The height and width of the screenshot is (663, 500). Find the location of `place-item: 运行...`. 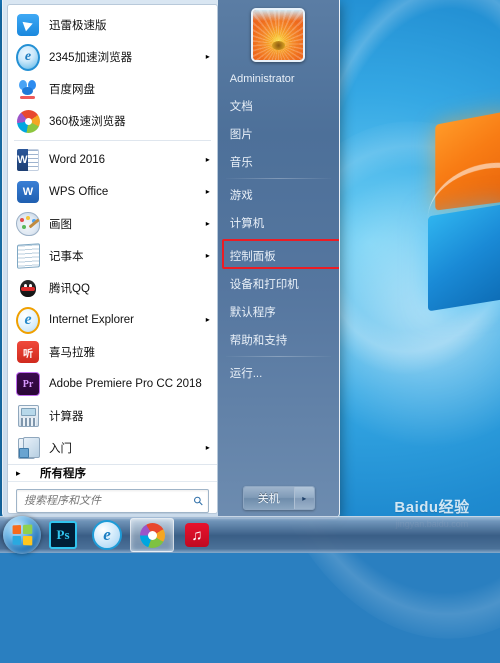

place-item: 运行... is located at coordinates (278, 373).